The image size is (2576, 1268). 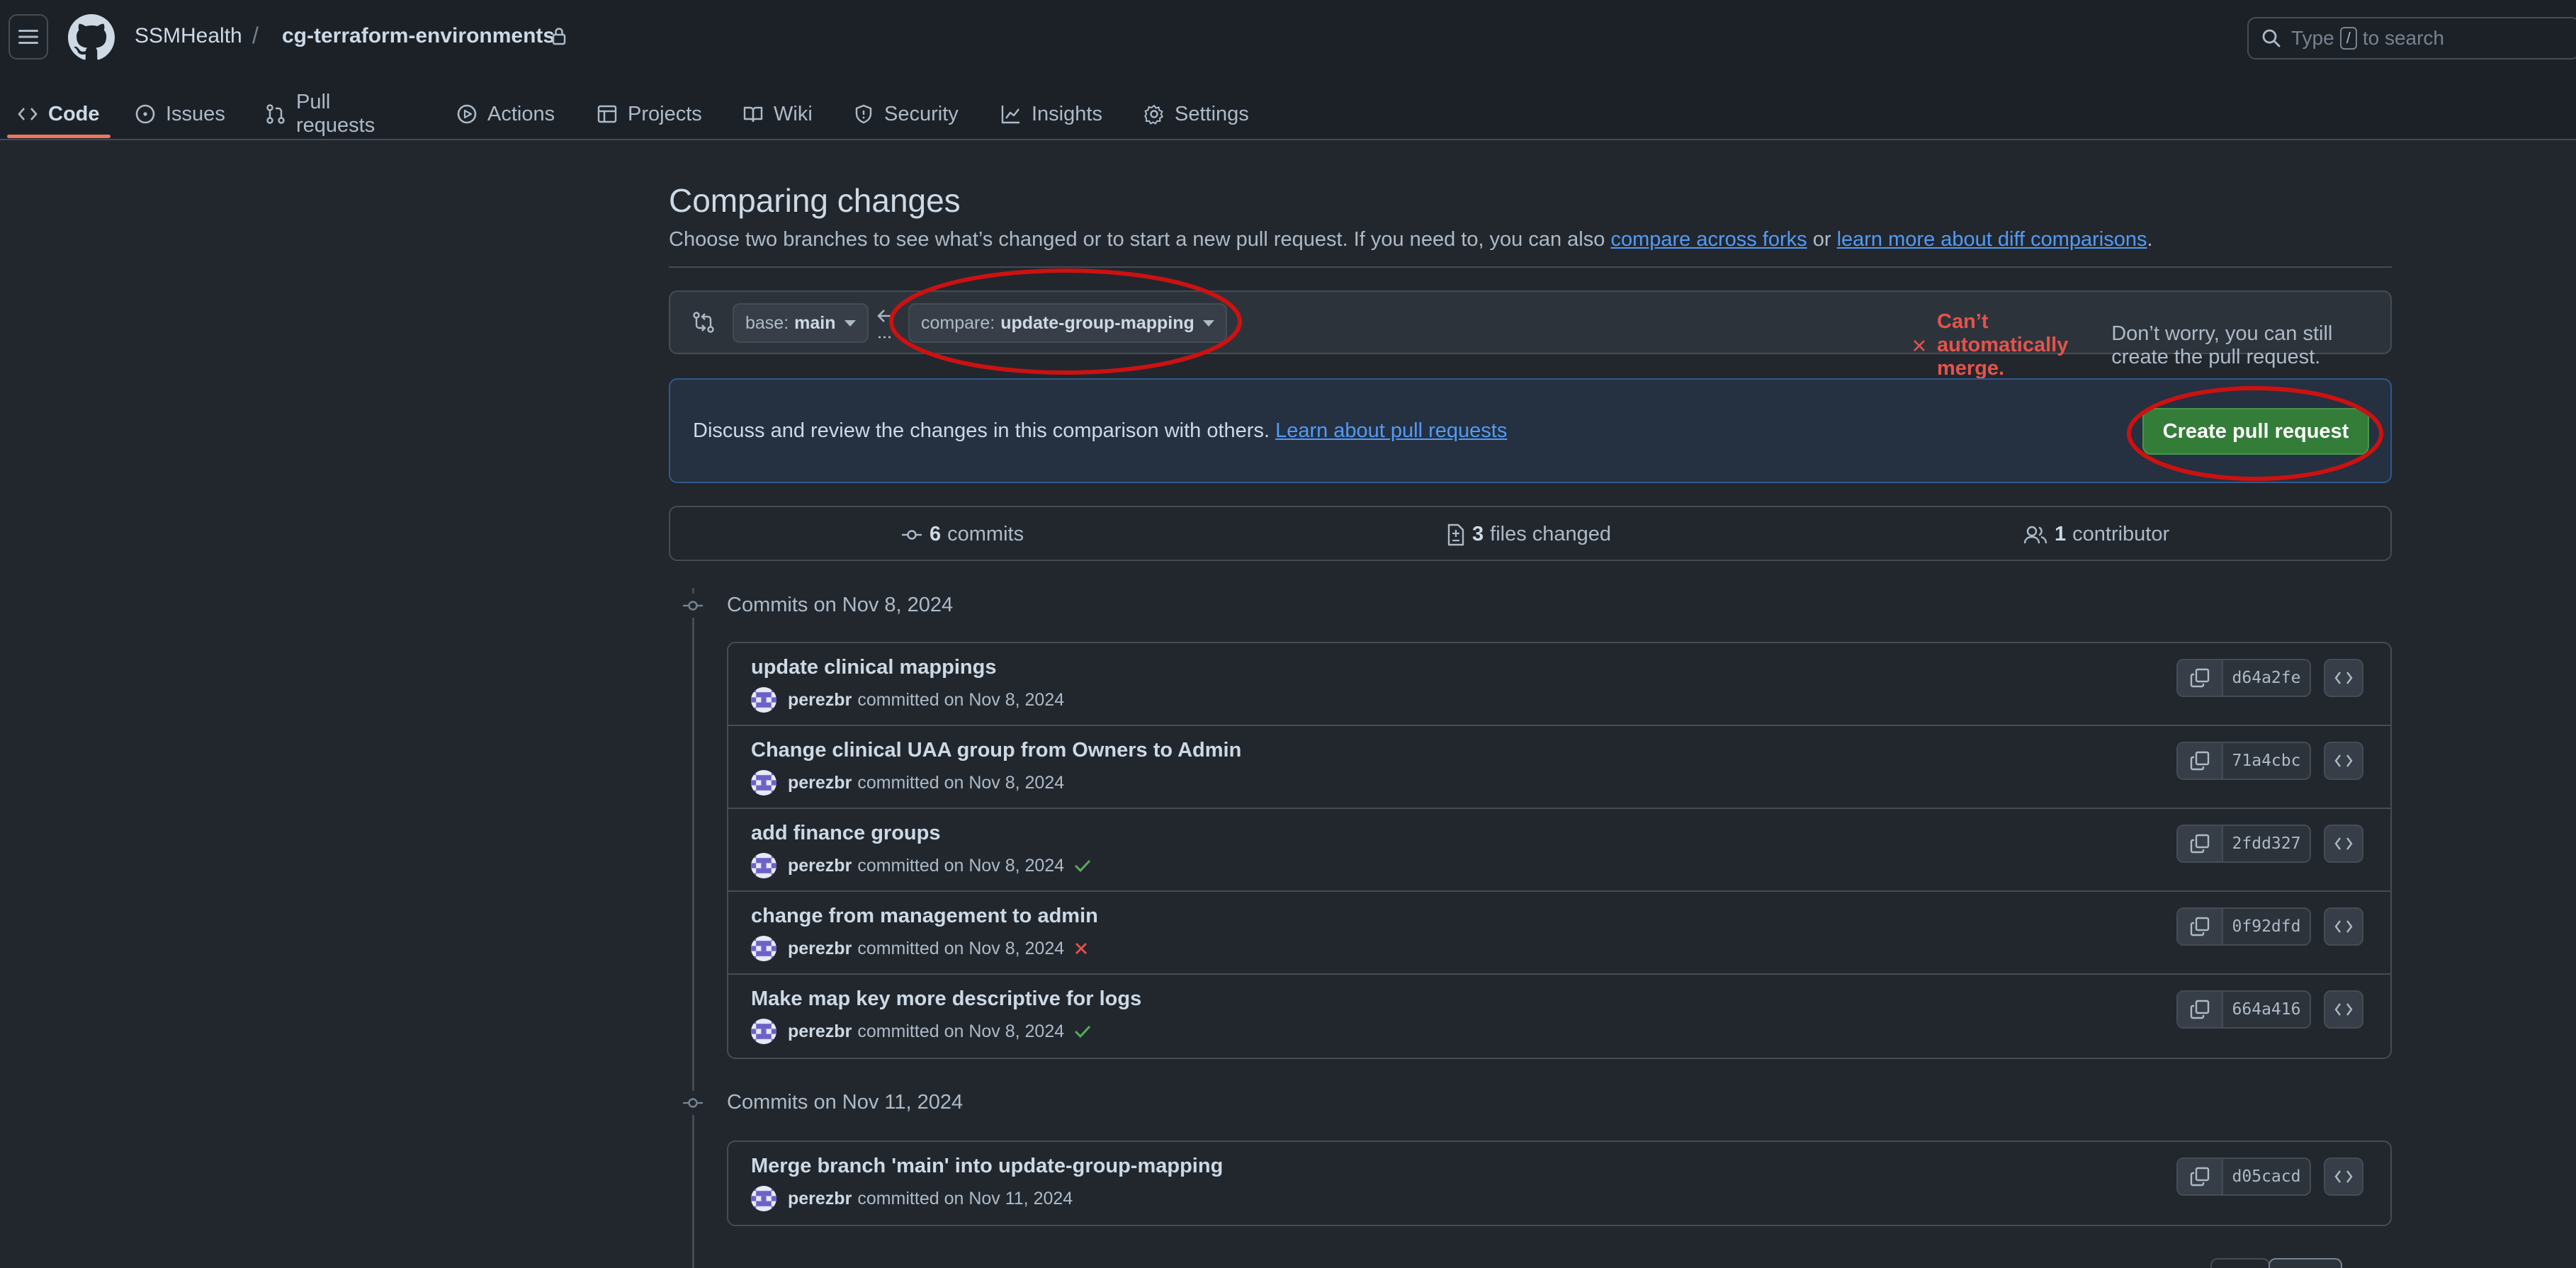 I want to click on tab-issues: Issues, so click(x=180, y=114).